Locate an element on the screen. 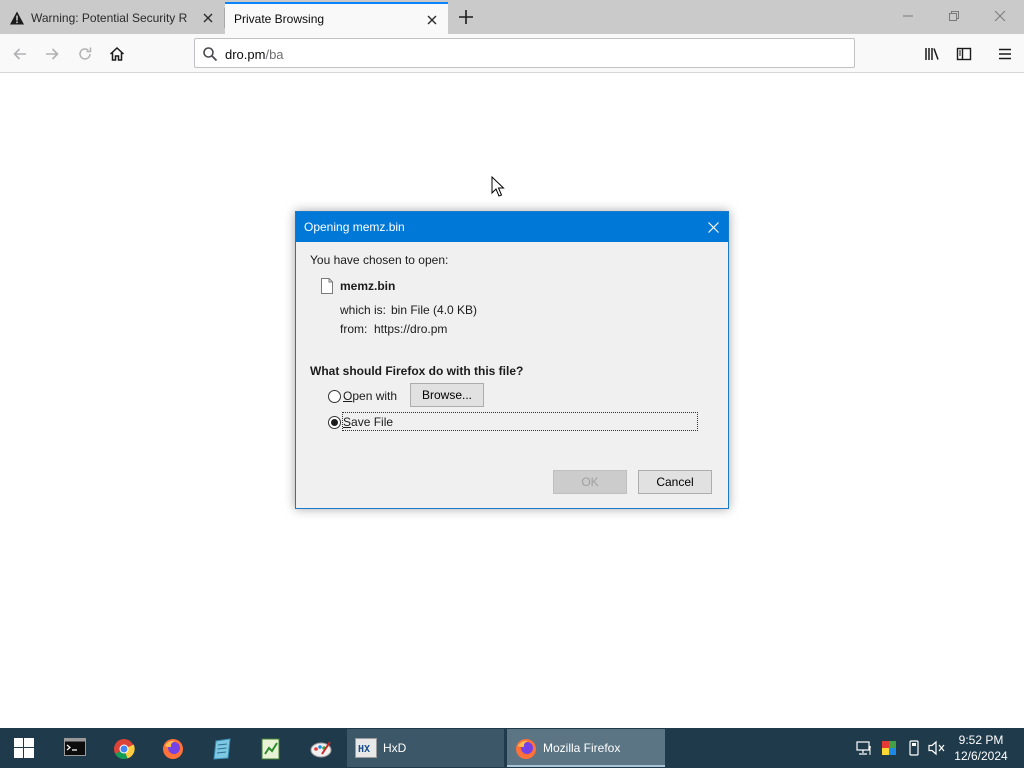 Image resolution: width=1024 pixels, height=768 pixels. hamburger-menu-icon is located at coordinates (1005, 54).